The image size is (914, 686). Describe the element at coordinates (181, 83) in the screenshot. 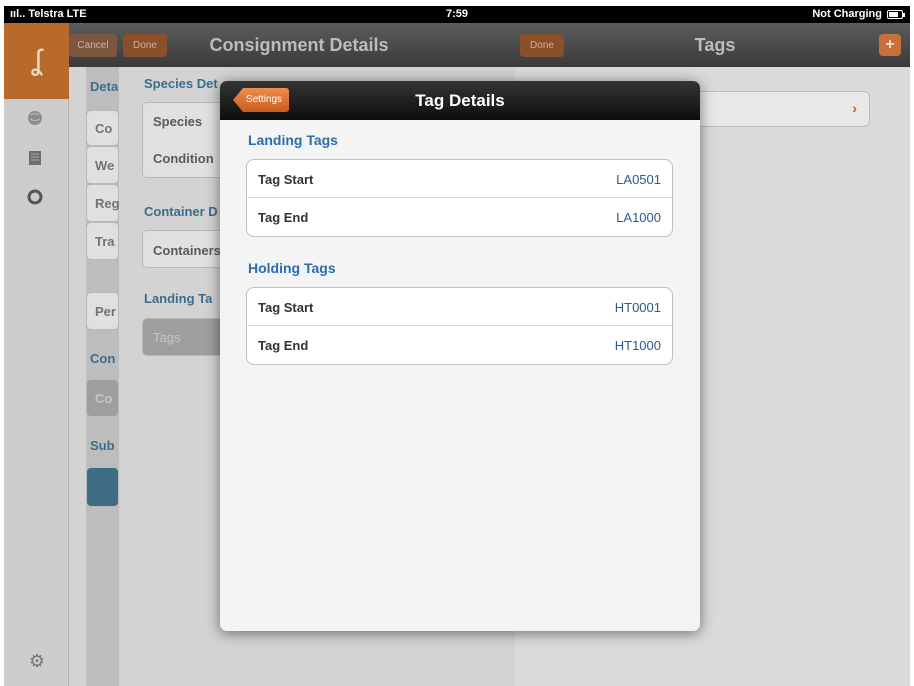

I see `species-details-header: Species Det` at that location.